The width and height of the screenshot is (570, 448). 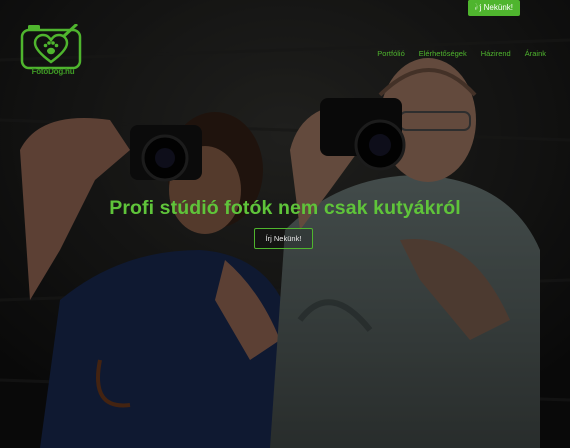 What do you see at coordinates (503, 7) in the screenshot?
I see `facebook-icon` at bounding box center [503, 7].